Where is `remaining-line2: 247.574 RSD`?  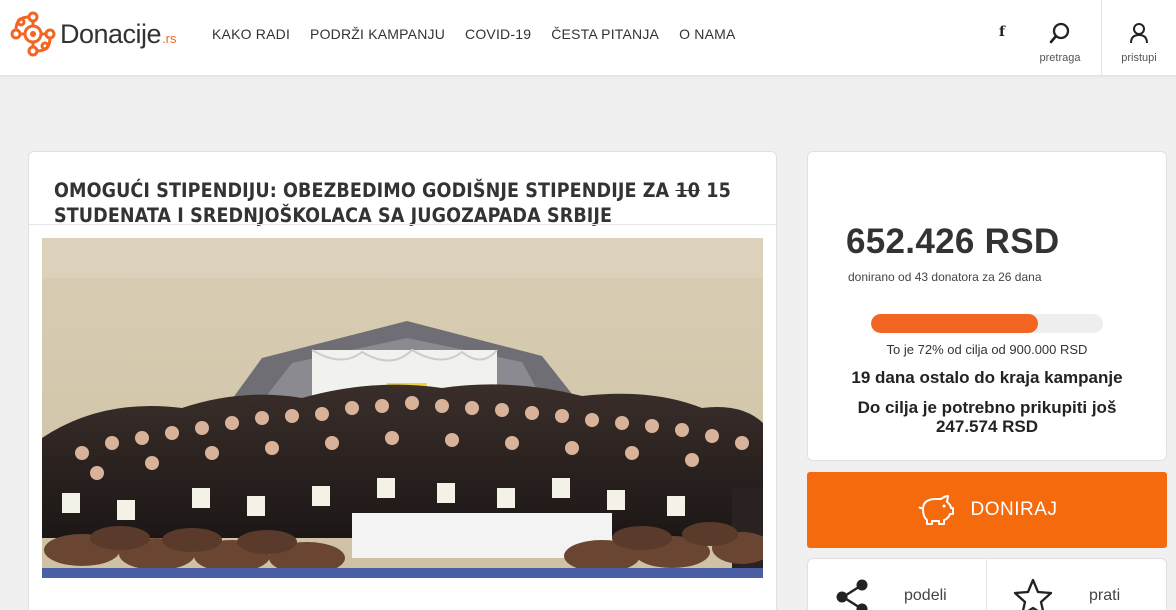
remaining-line2: 247.574 RSD is located at coordinates (987, 426).